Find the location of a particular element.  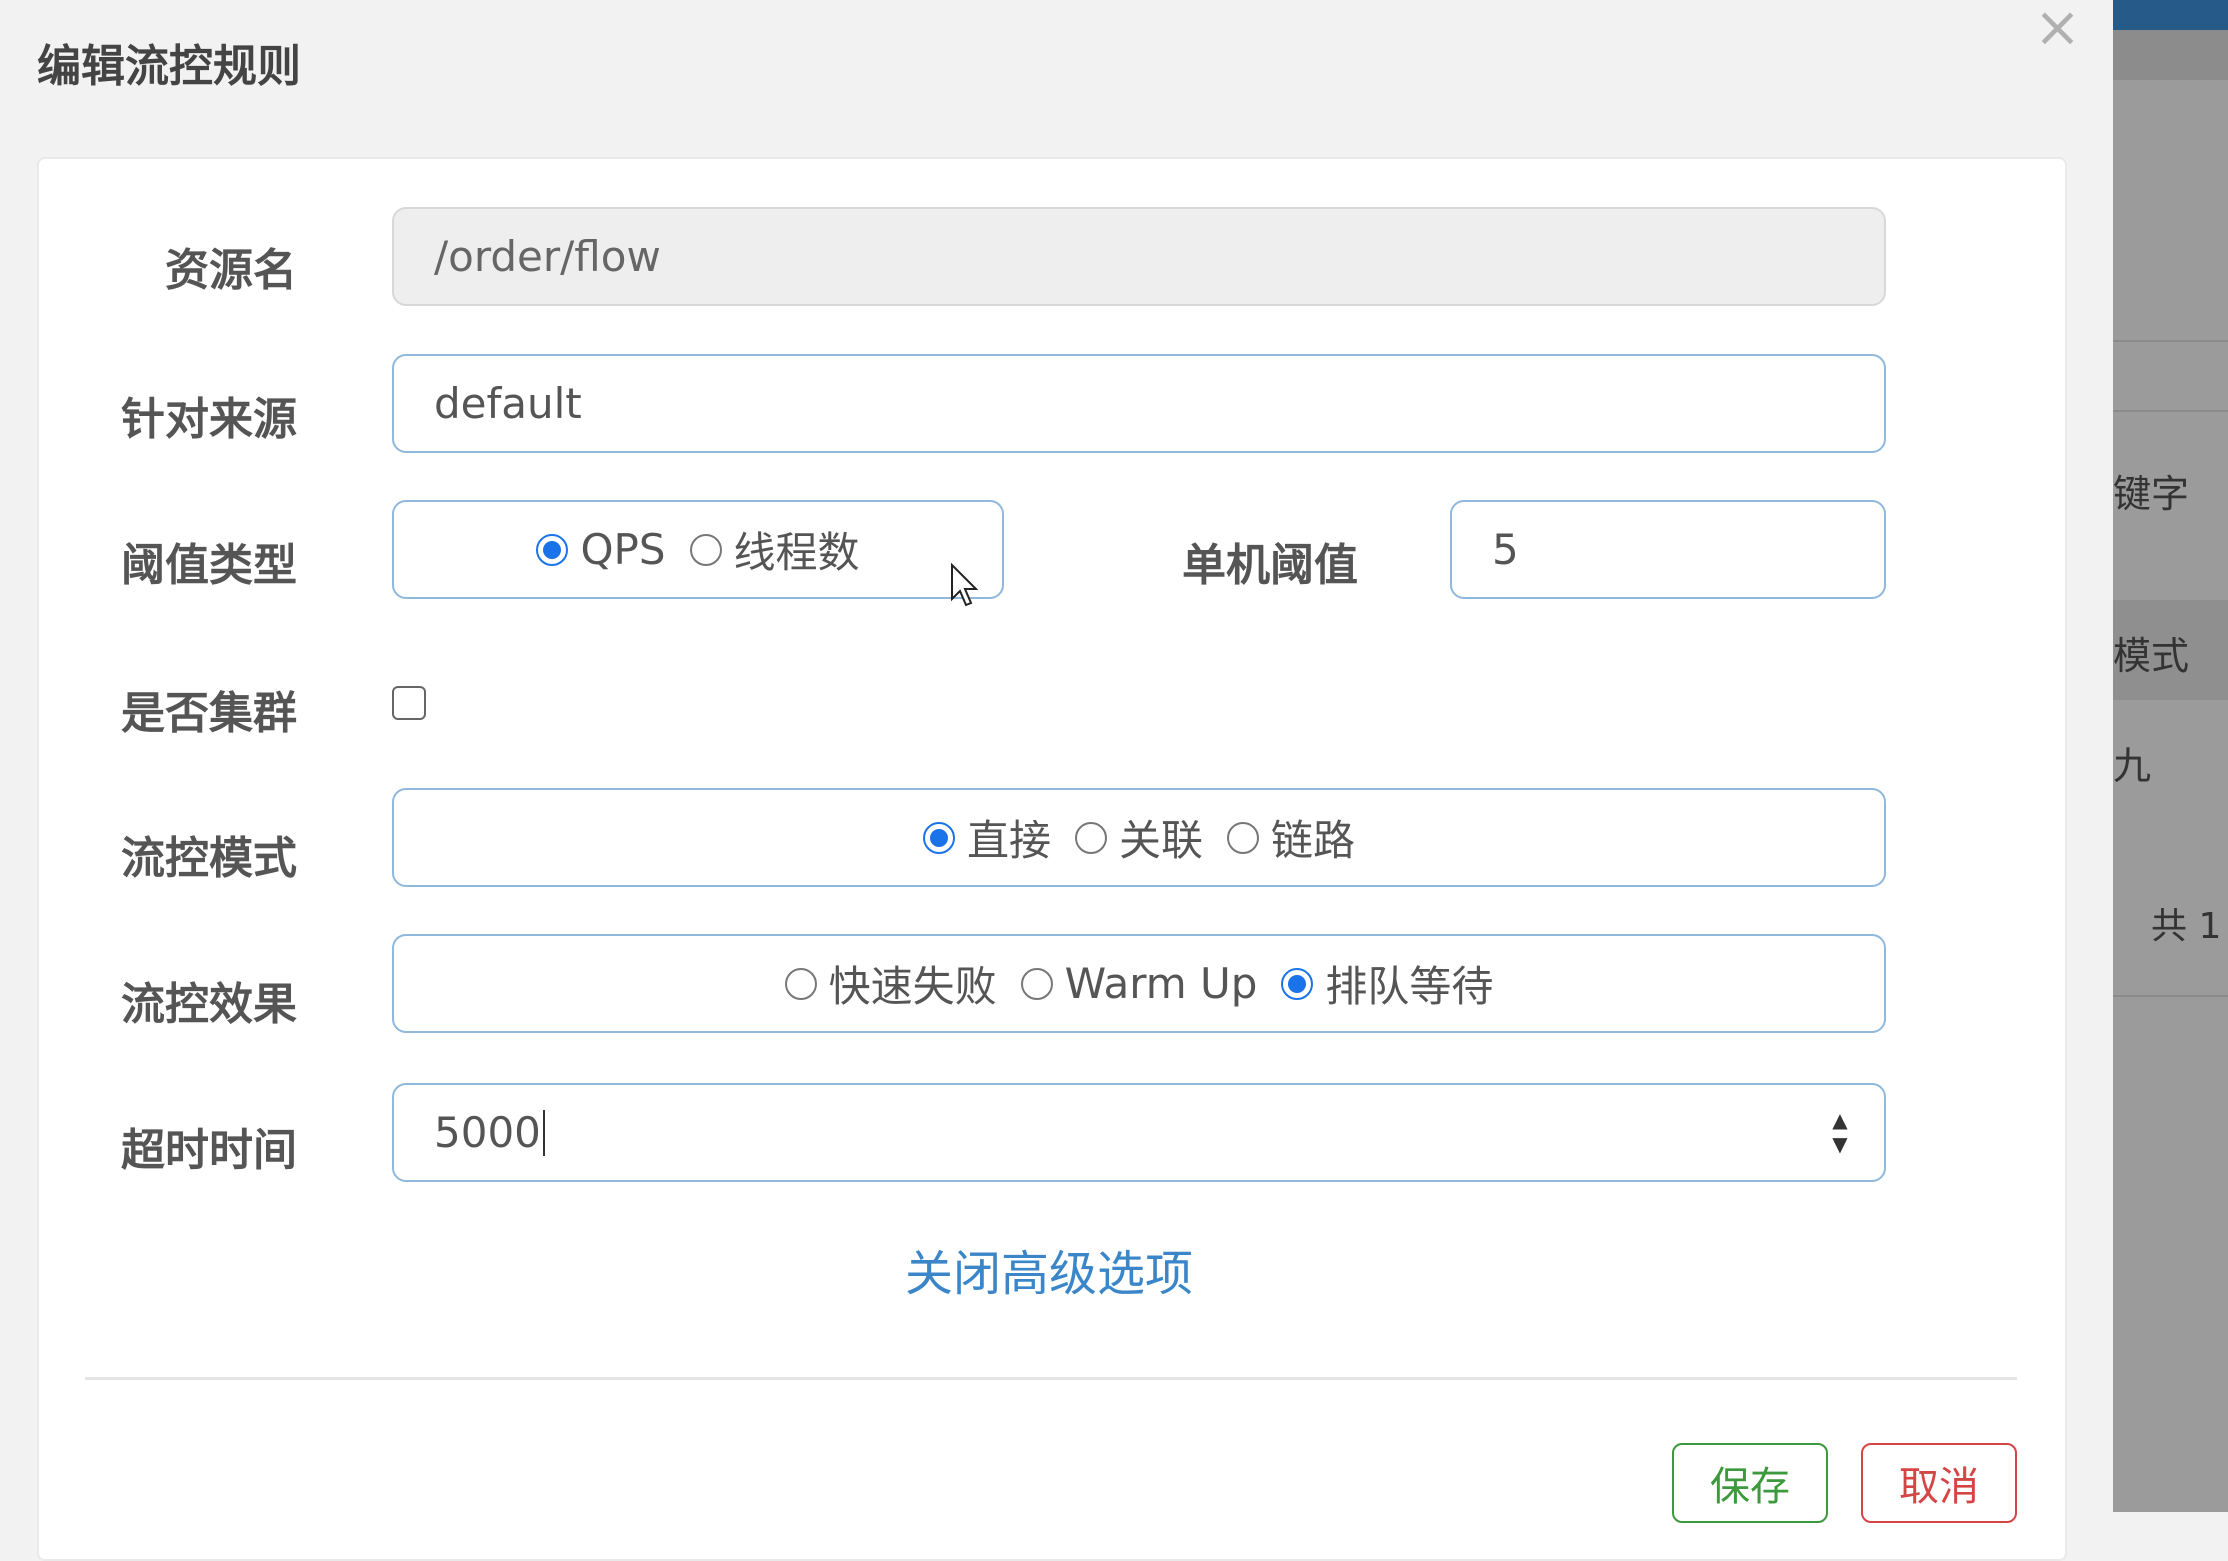

radio-label: 快速失败 is located at coordinates (912, 986).